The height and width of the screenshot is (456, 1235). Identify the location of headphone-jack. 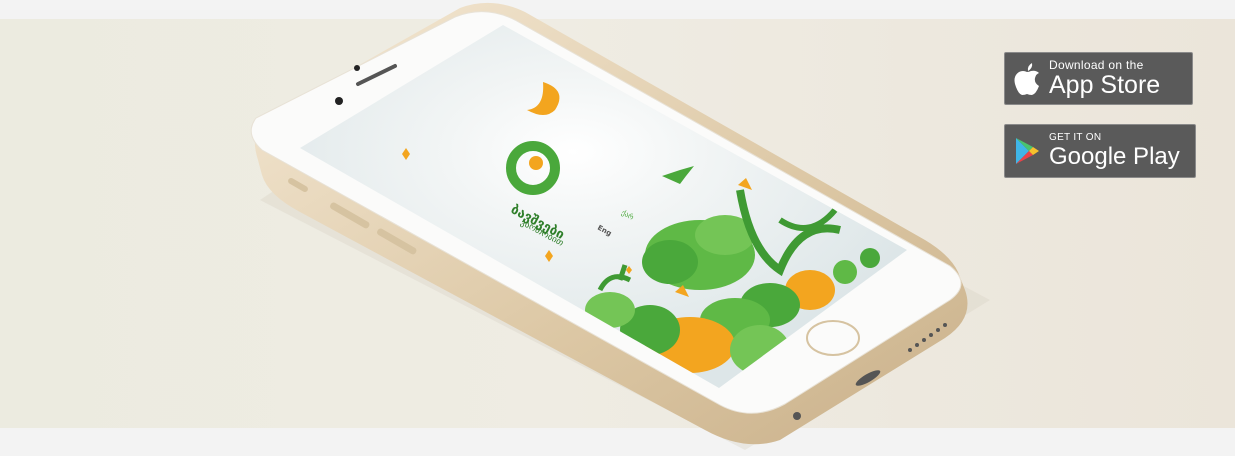
(797, 416).